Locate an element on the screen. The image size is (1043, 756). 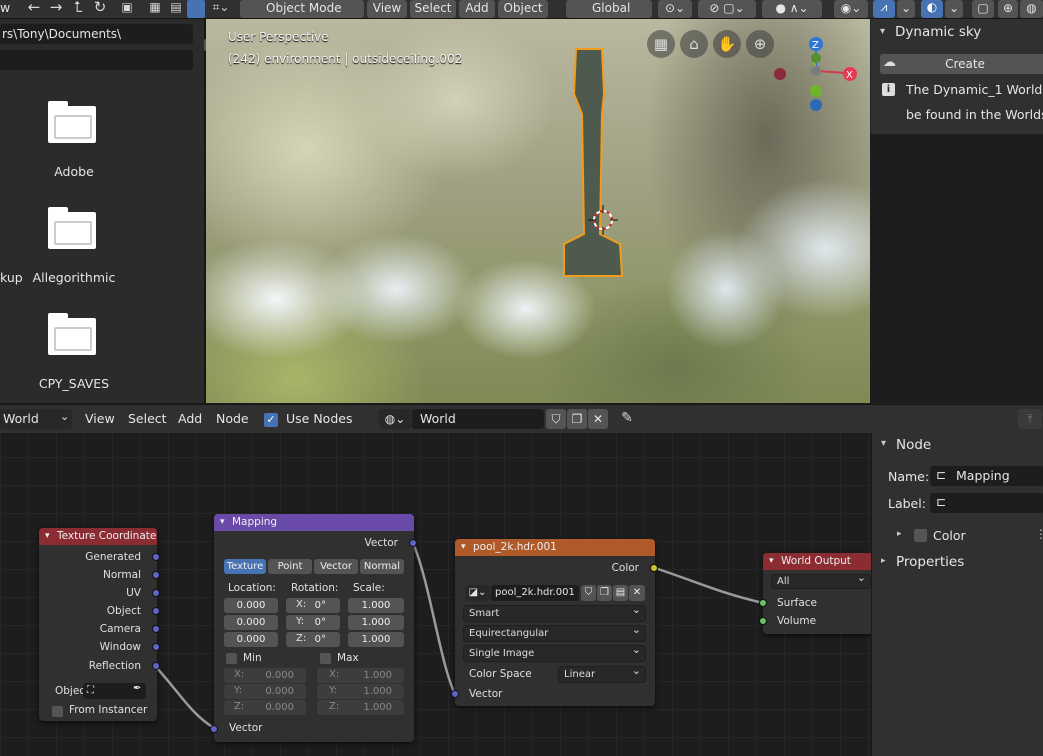
projection-dropdown: Equirectangular is located at coordinates (554, 632).